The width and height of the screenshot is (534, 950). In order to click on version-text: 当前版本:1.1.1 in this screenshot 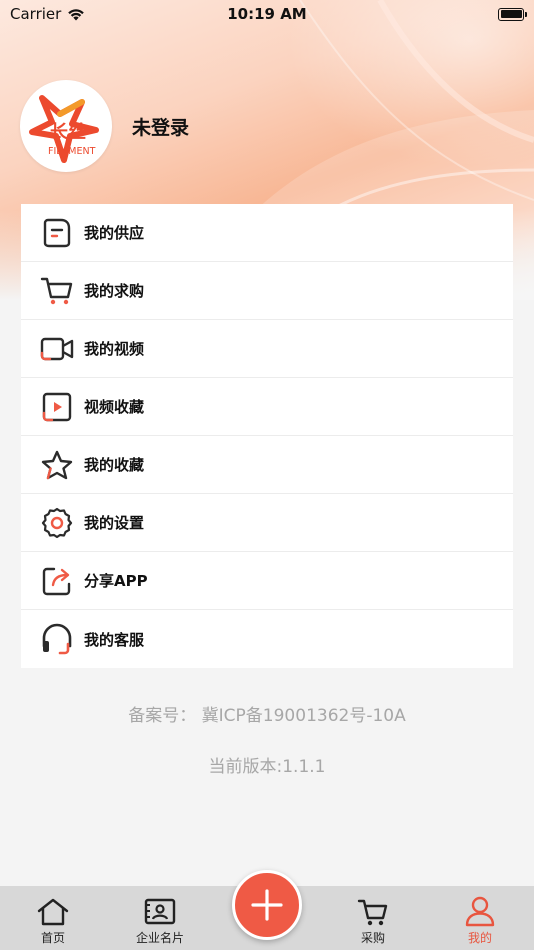, I will do `click(267, 767)`.